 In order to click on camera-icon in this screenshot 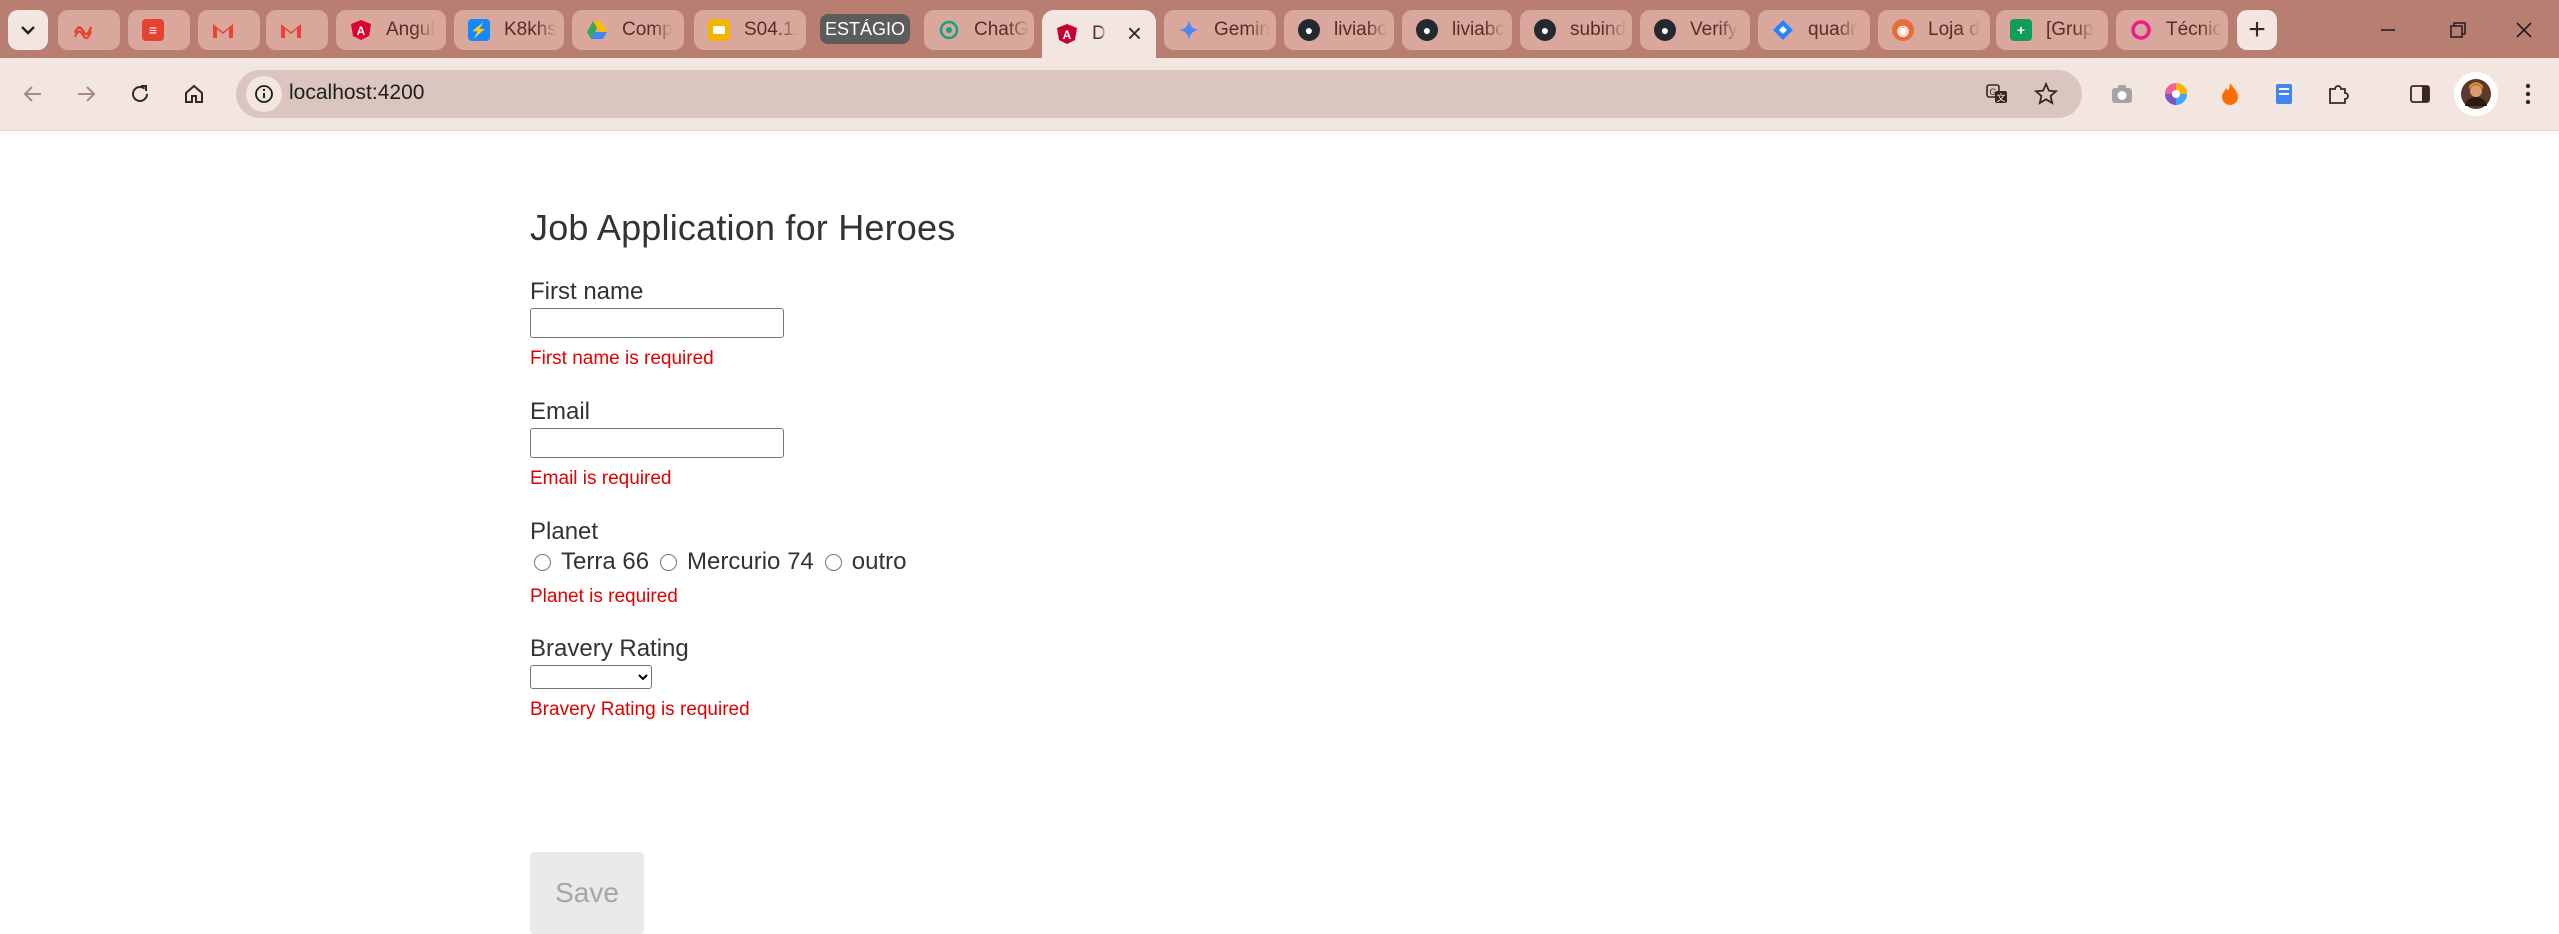, I will do `click(2122, 94)`.